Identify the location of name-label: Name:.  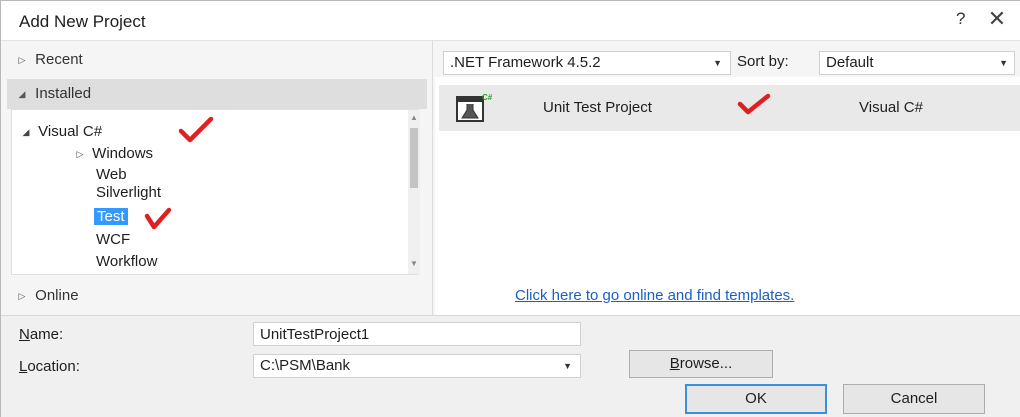
(41, 334).